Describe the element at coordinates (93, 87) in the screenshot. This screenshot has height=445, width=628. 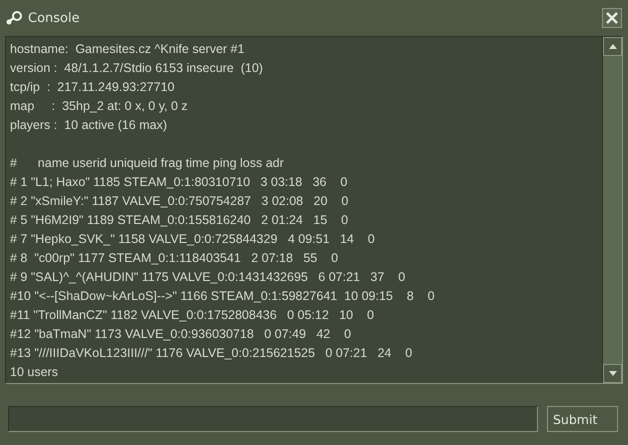
I see `console-line: tcp/ip : 217.11.249.93:27710` at that location.